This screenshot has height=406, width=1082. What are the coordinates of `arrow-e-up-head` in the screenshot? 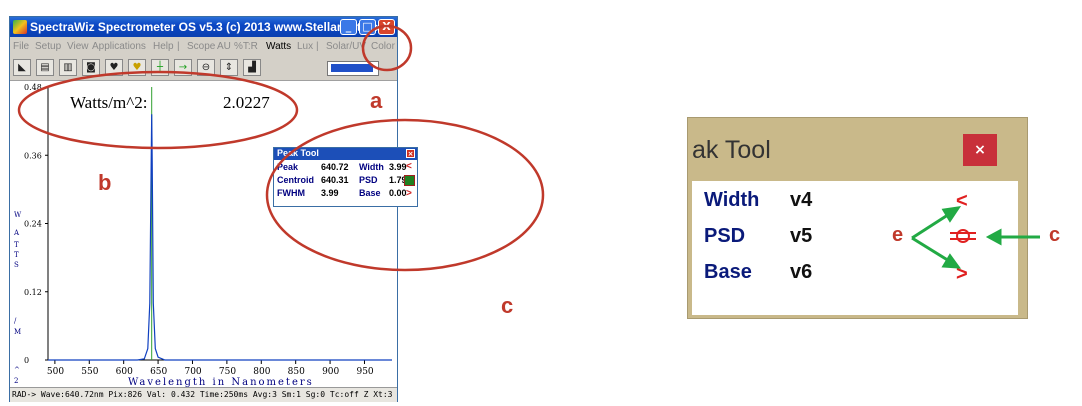 It's located at (951, 214).